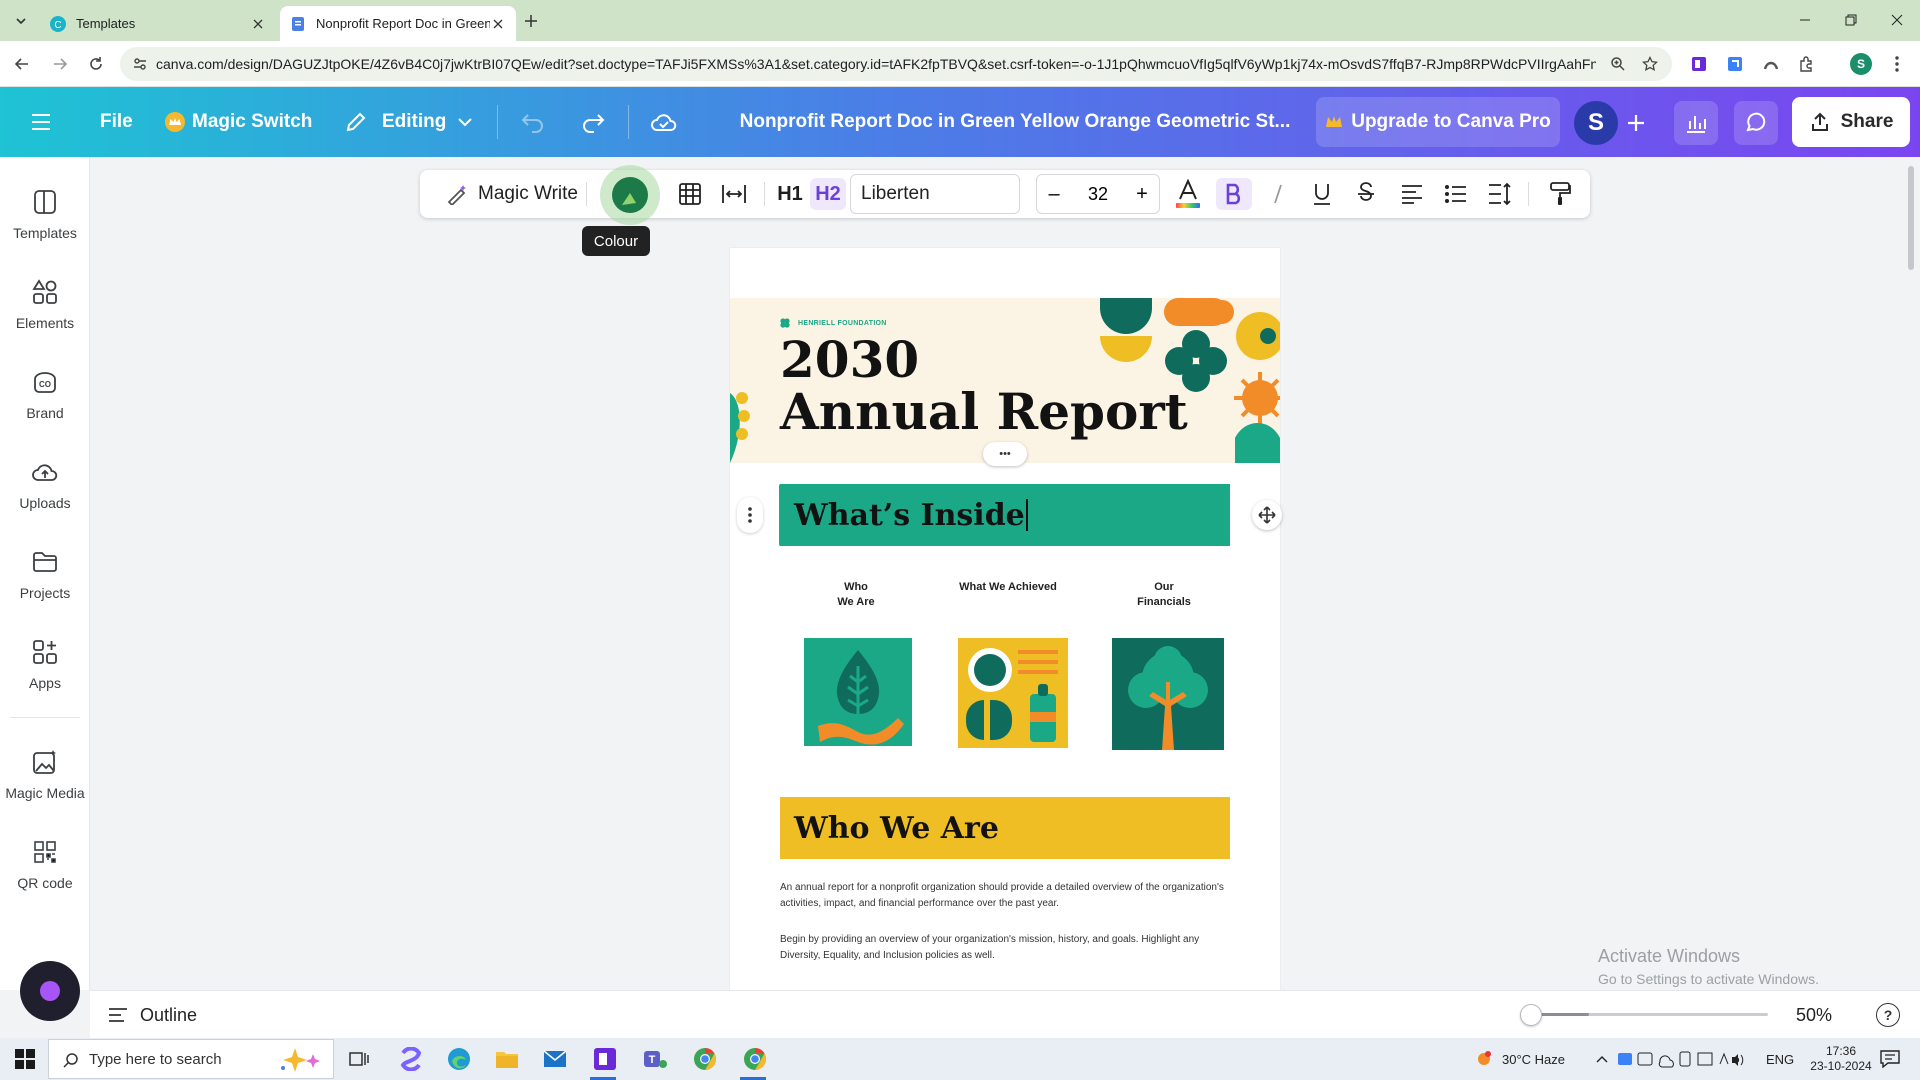 The height and width of the screenshot is (1080, 1920). I want to click on bookmark-star-icon, so click(1650, 64).